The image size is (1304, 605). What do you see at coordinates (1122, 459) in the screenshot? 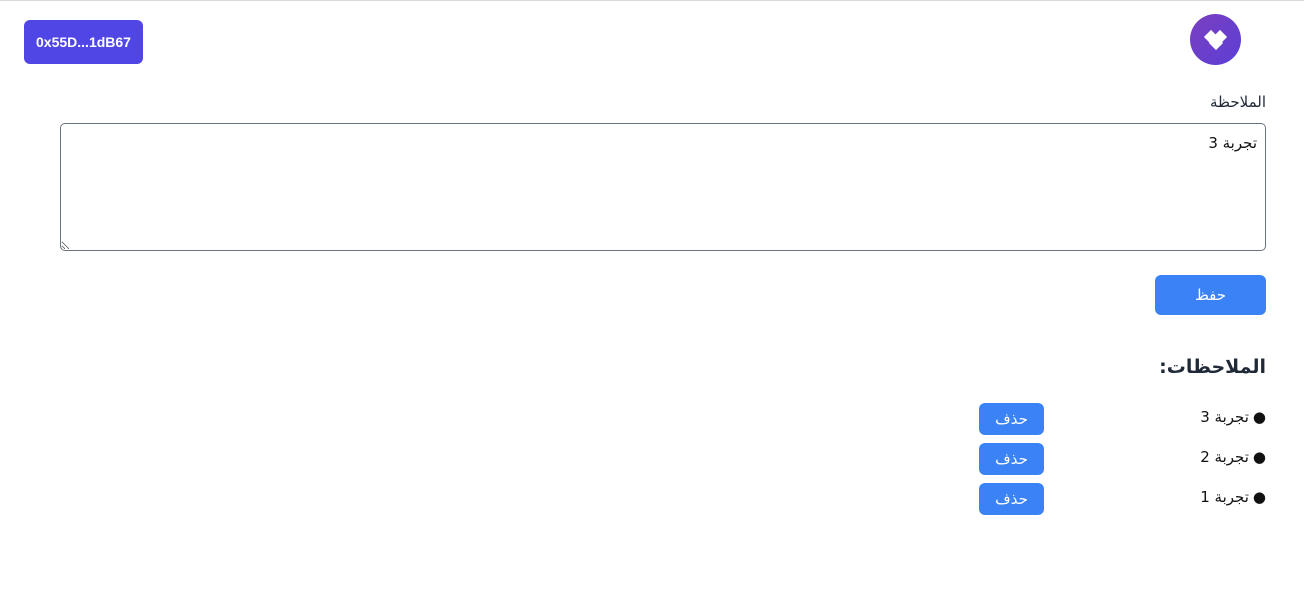
I see `list-item: ●تجربة 2 حذف` at bounding box center [1122, 459].